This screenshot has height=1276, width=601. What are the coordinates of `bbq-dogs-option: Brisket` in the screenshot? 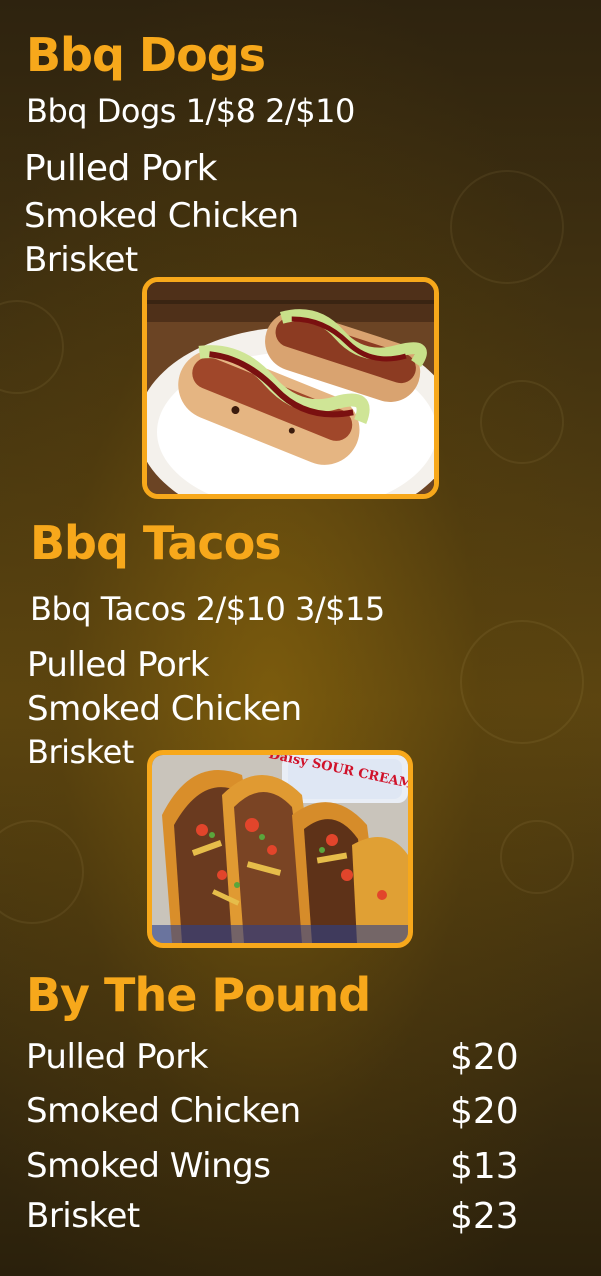 It's located at (81, 260).